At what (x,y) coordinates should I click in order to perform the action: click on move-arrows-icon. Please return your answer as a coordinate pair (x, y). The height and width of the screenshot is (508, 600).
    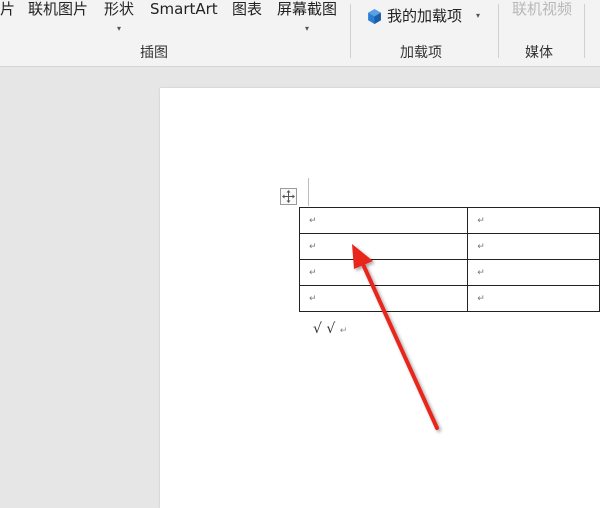
    Looking at the image, I should click on (288, 196).